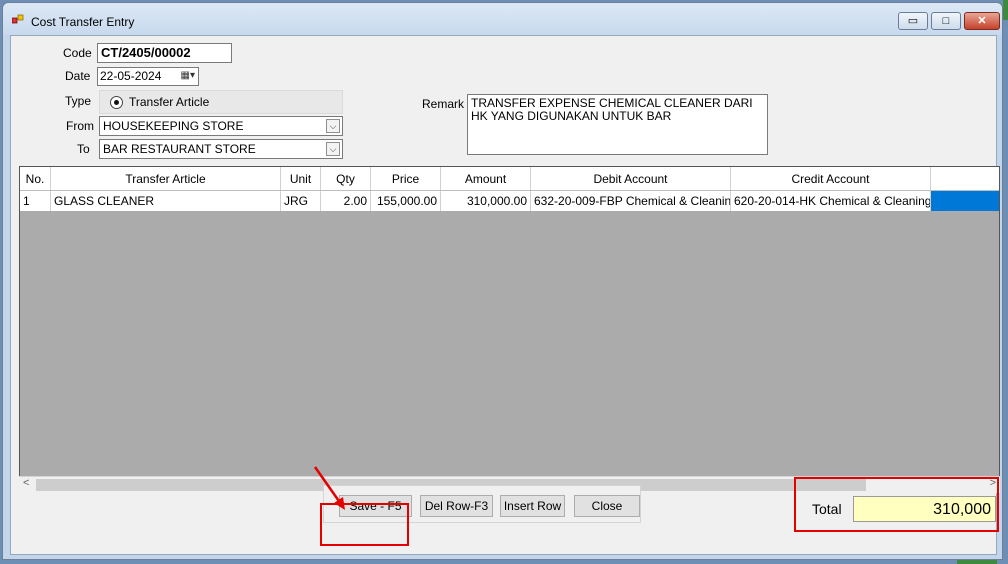  I want to click on minimize-icon: ▭, so click(913, 21).